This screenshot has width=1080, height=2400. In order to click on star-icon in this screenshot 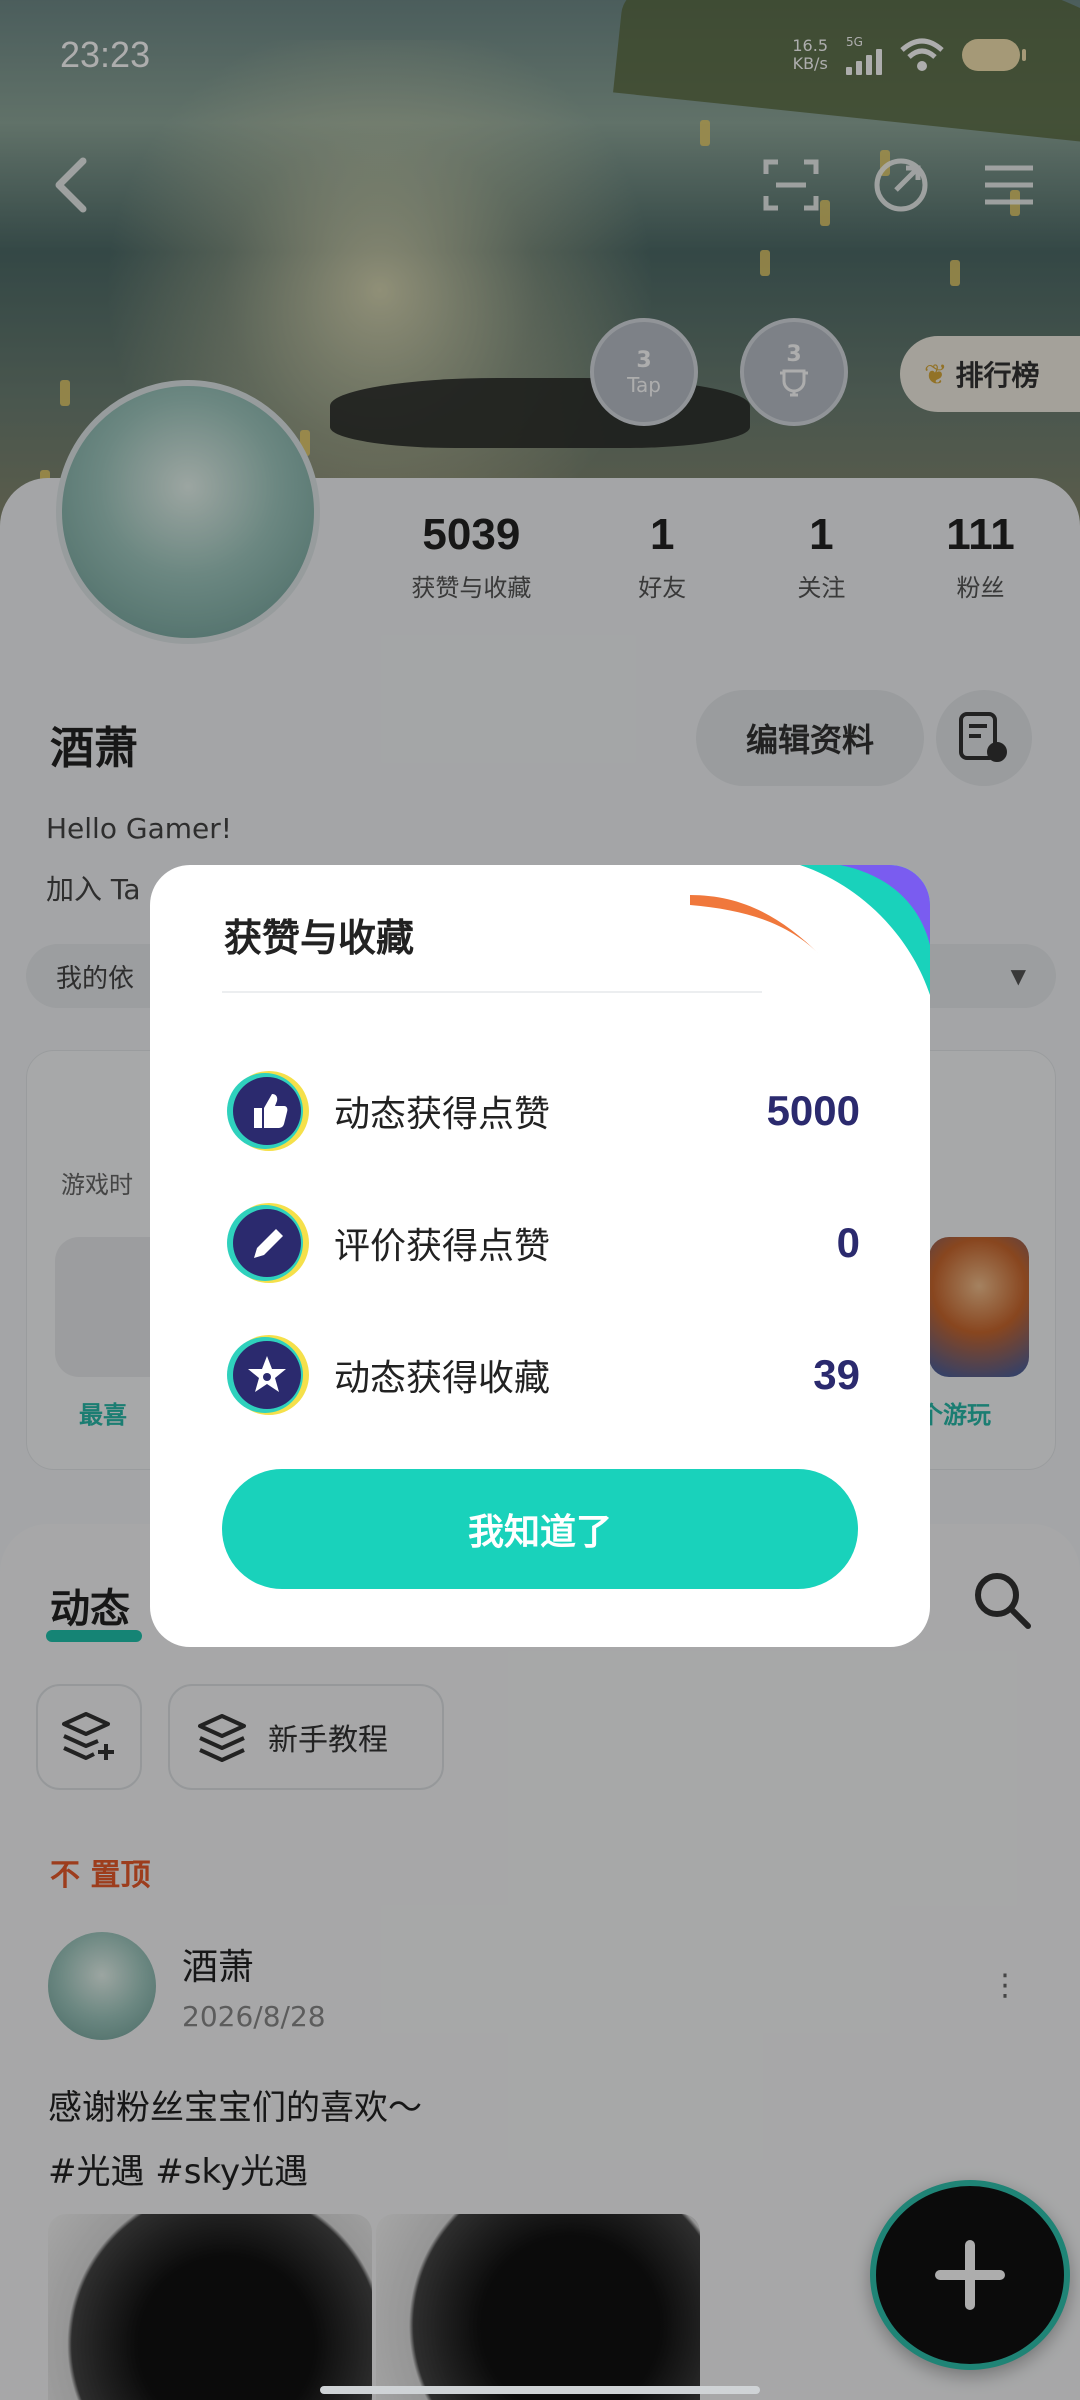, I will do `click(268, 1375)`.